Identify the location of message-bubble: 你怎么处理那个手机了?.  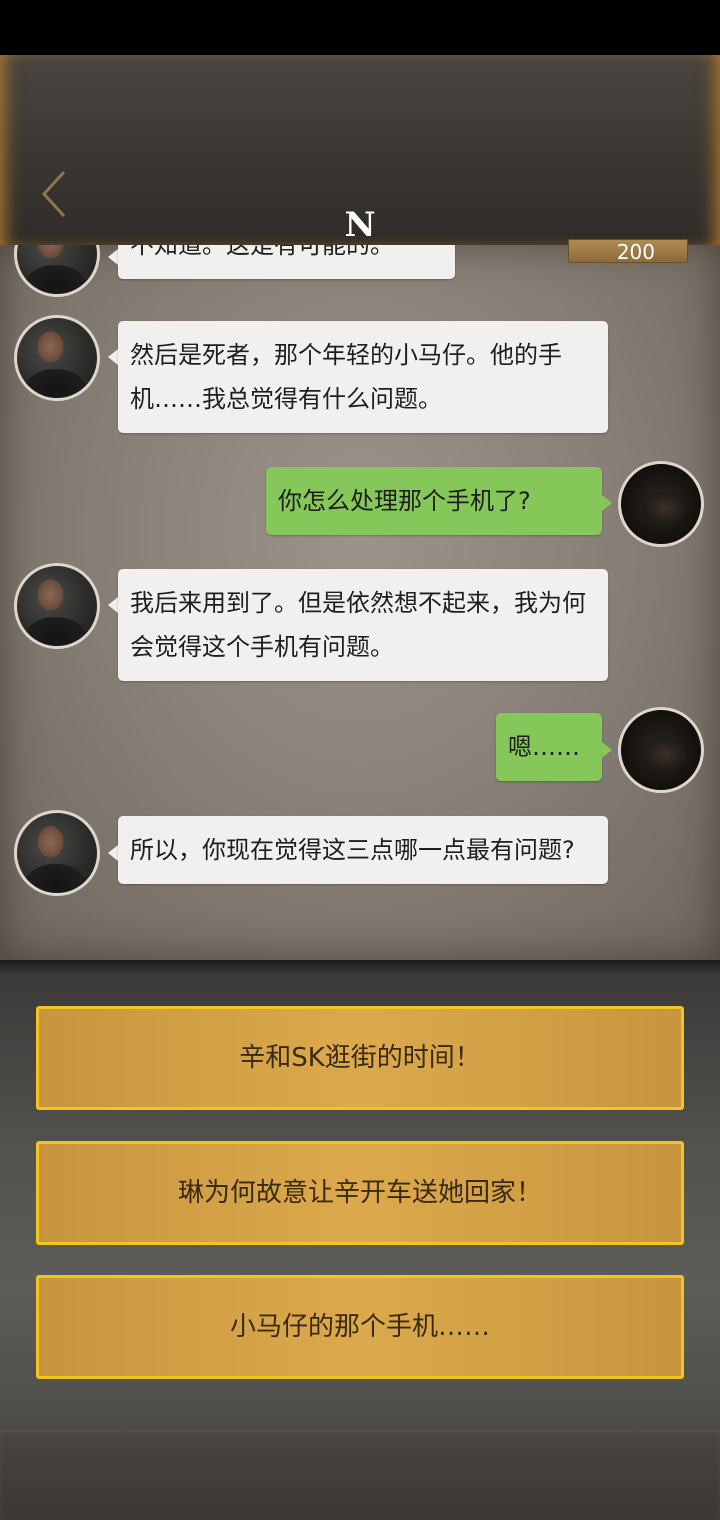
(434, 501).